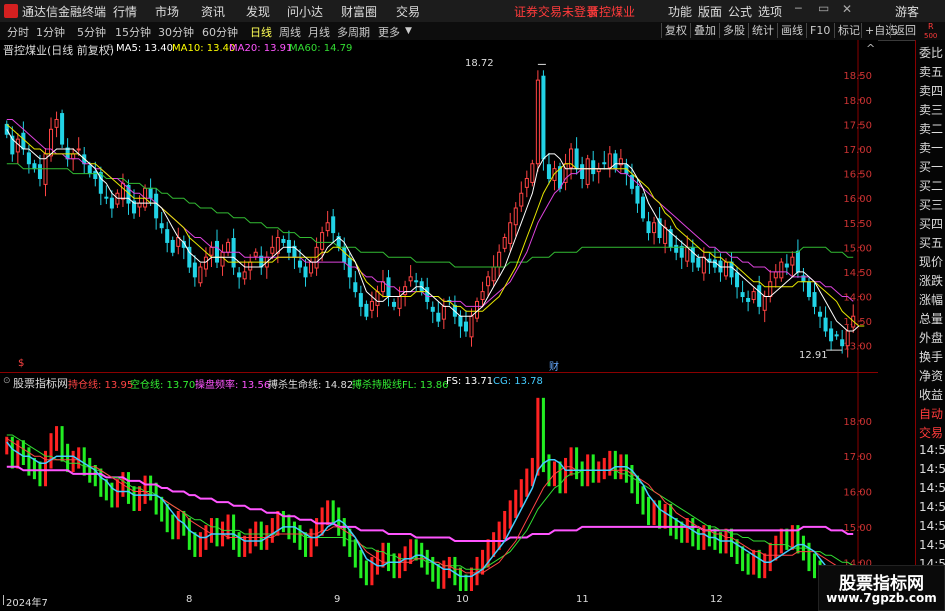  Describe the element at coordinates (904, 30) in the screenshot. I see `back-button: 返回` at that location.